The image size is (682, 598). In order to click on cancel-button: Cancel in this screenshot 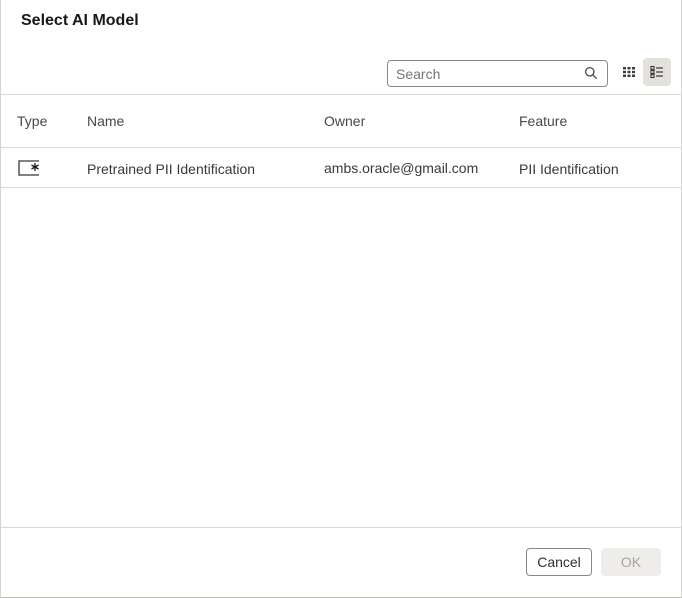, I will do `click(559, 562)`.